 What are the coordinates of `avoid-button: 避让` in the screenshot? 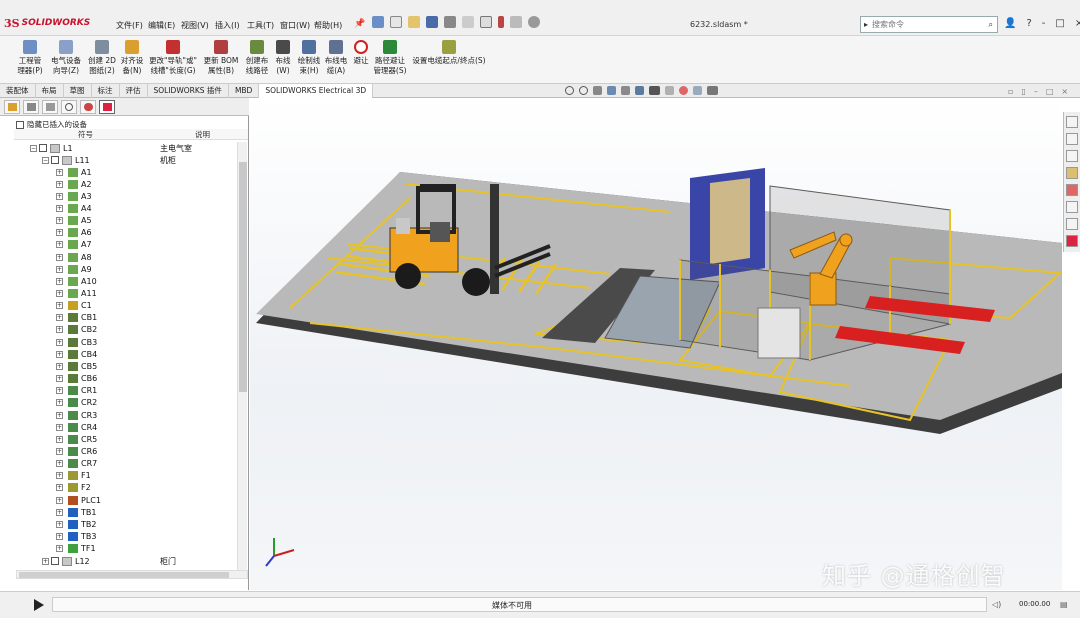 It's located at (361, 53).